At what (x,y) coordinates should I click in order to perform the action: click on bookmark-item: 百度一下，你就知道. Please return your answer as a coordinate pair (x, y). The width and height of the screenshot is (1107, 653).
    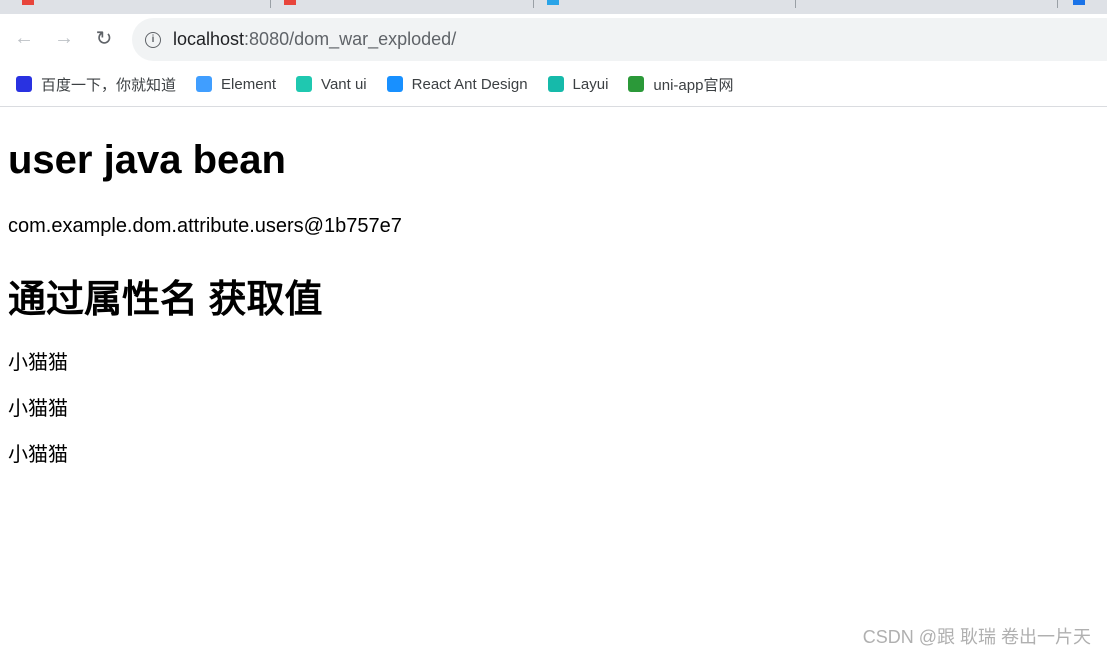
    Looking at the image, I should click on (96, 84).